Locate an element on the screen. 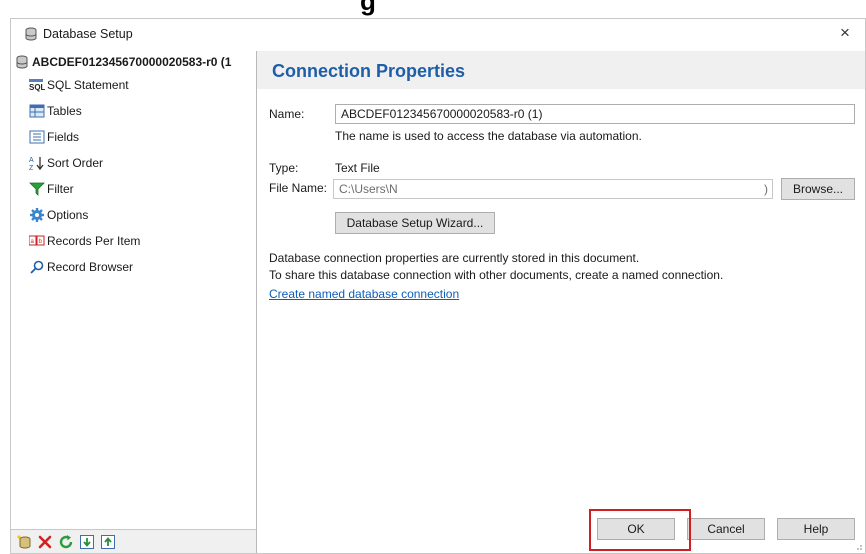 This screenshot has height=554, width=866. sidebar-item-label: Filter is located at coordinates (60, 189).